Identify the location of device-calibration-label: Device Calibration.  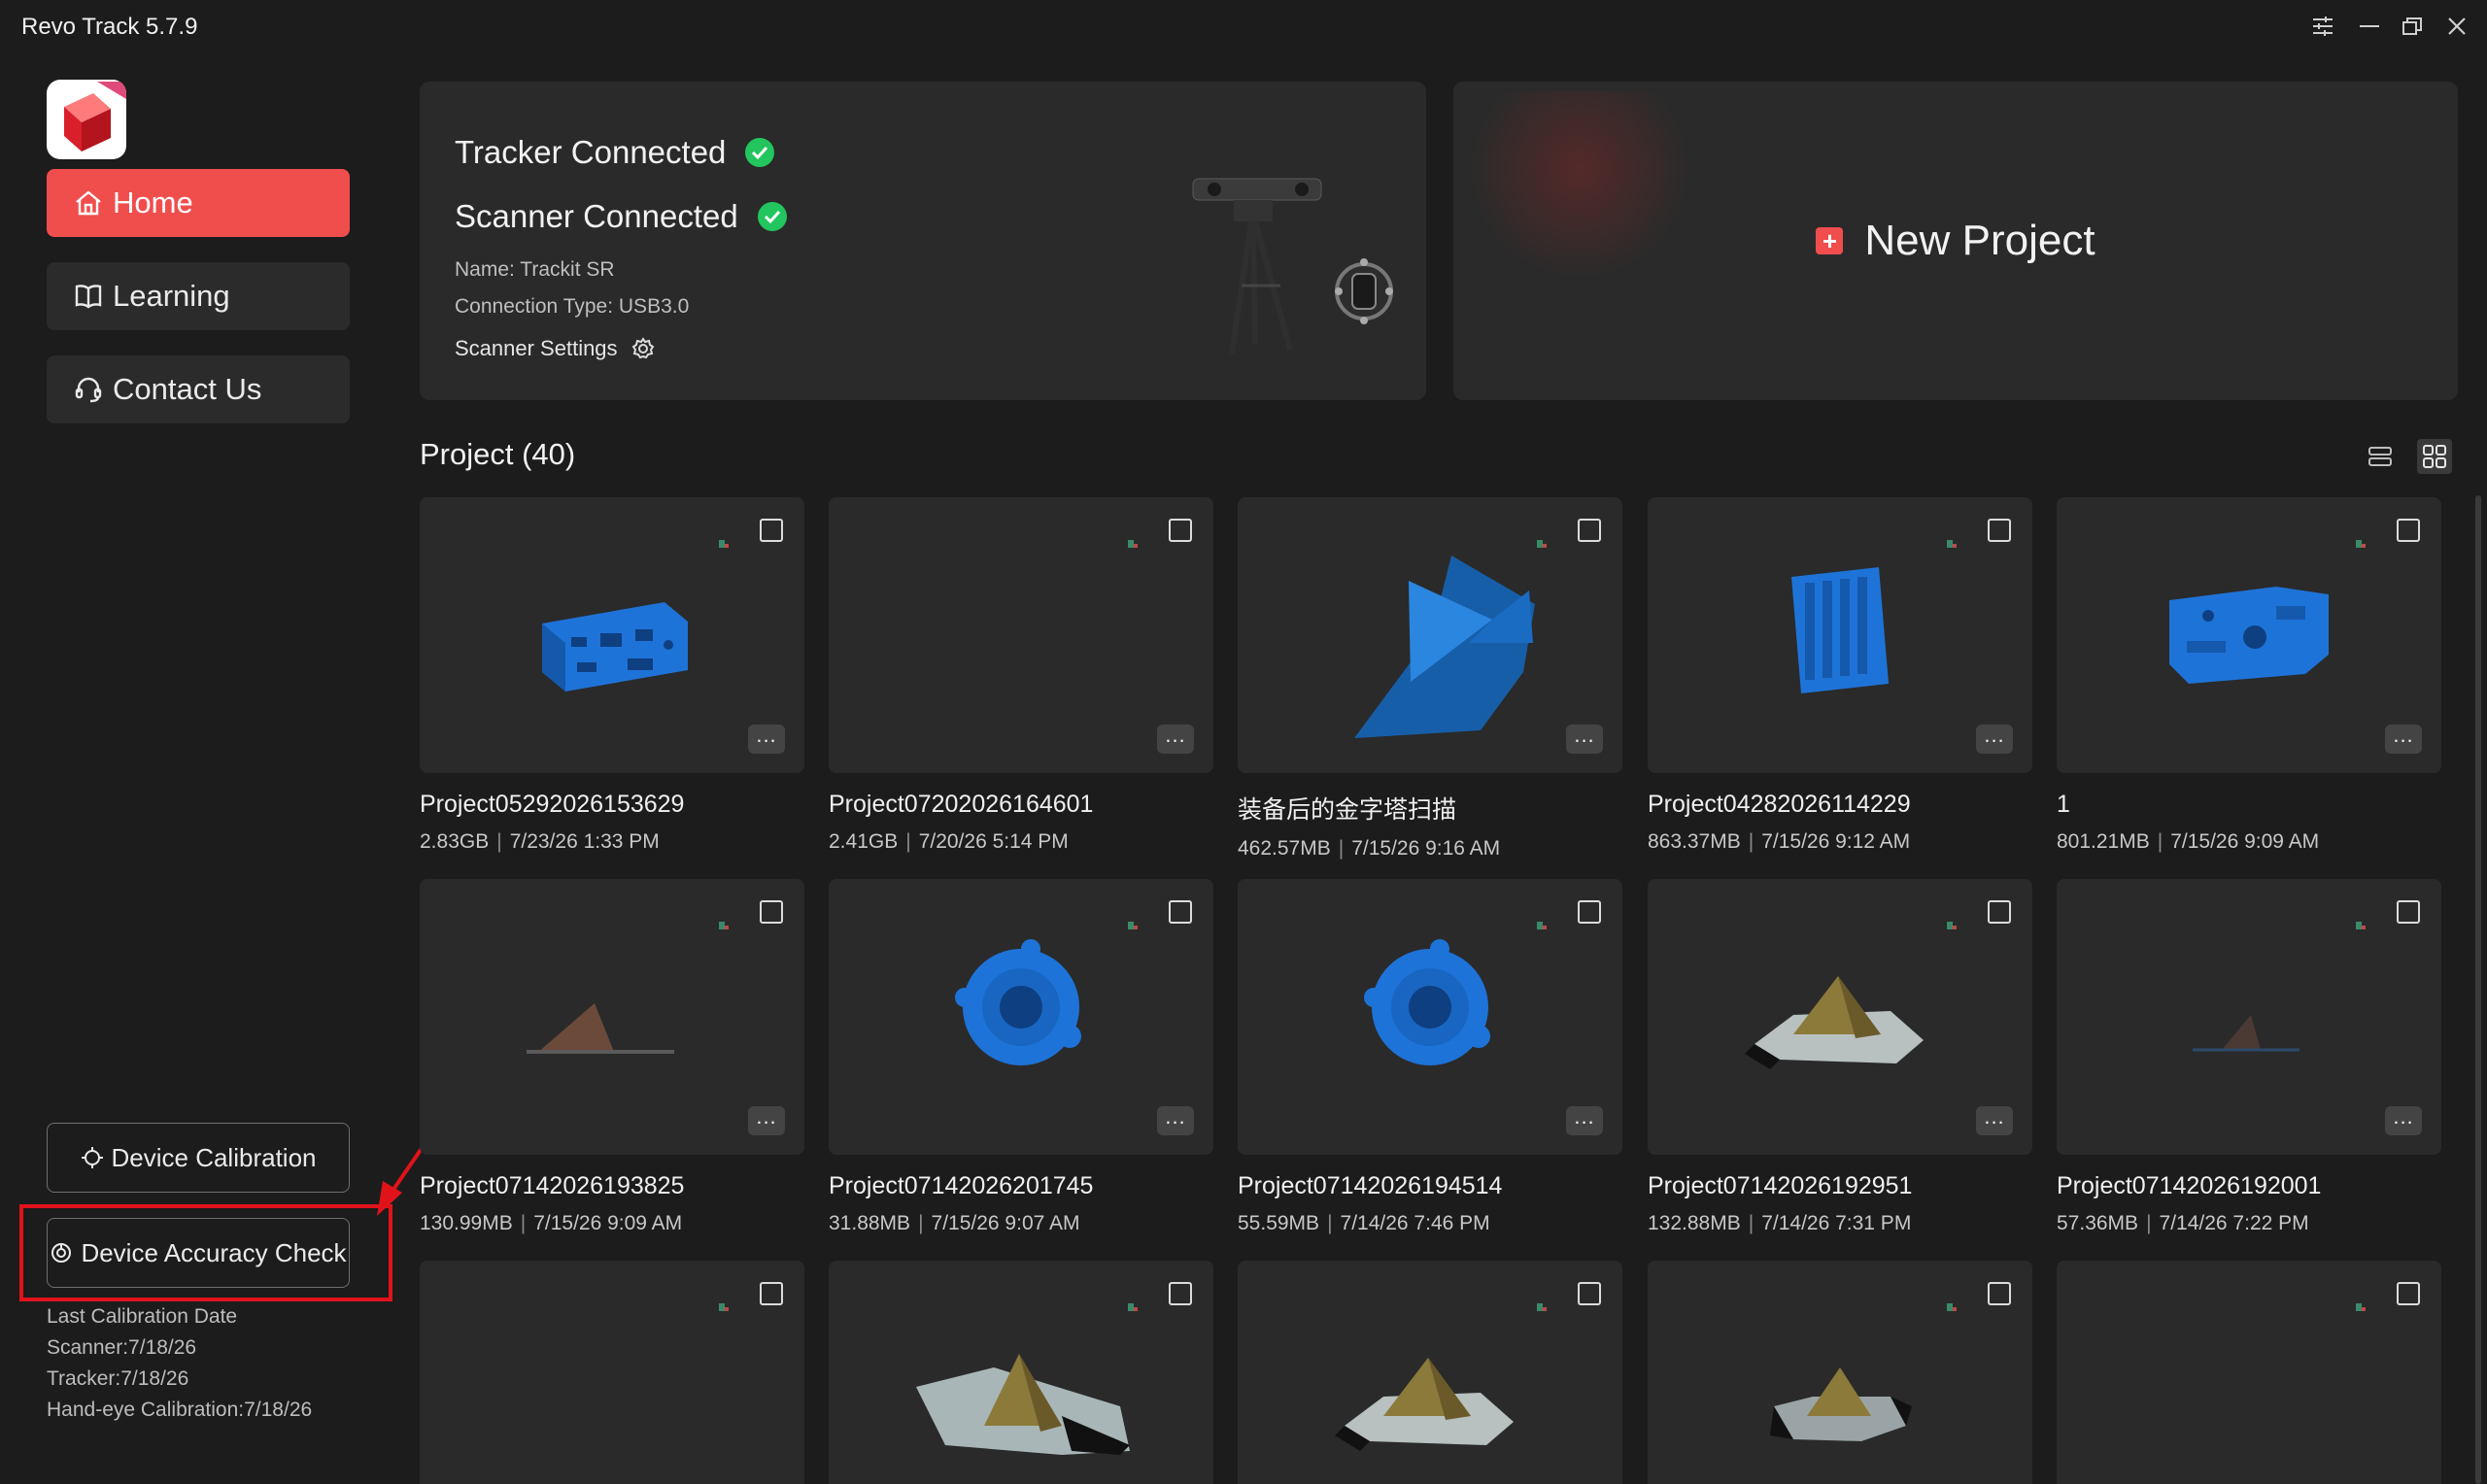
(214, 1157).